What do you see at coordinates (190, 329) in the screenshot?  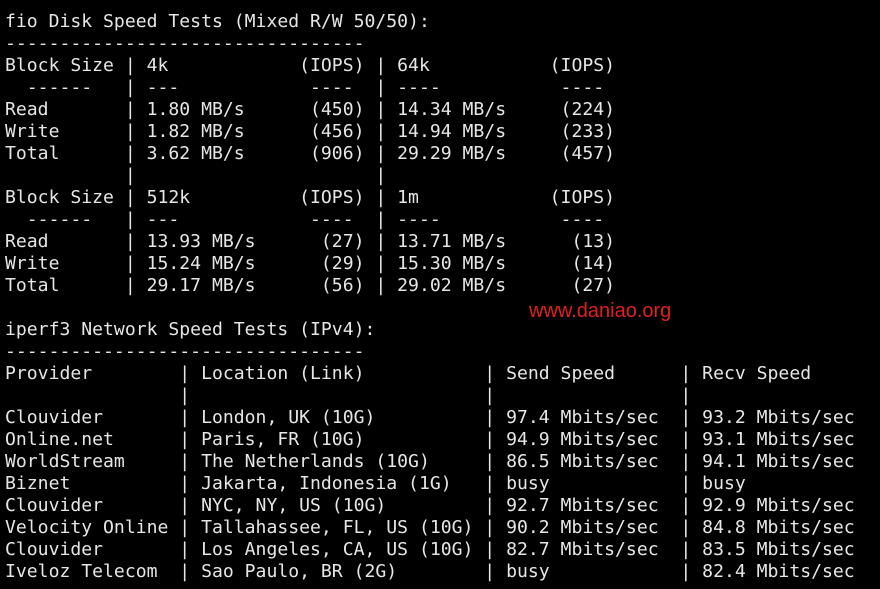 I see `iperf3-section-title: iperf3 Network Speed Tests (IPv4):` at bounding box center [190, 329].